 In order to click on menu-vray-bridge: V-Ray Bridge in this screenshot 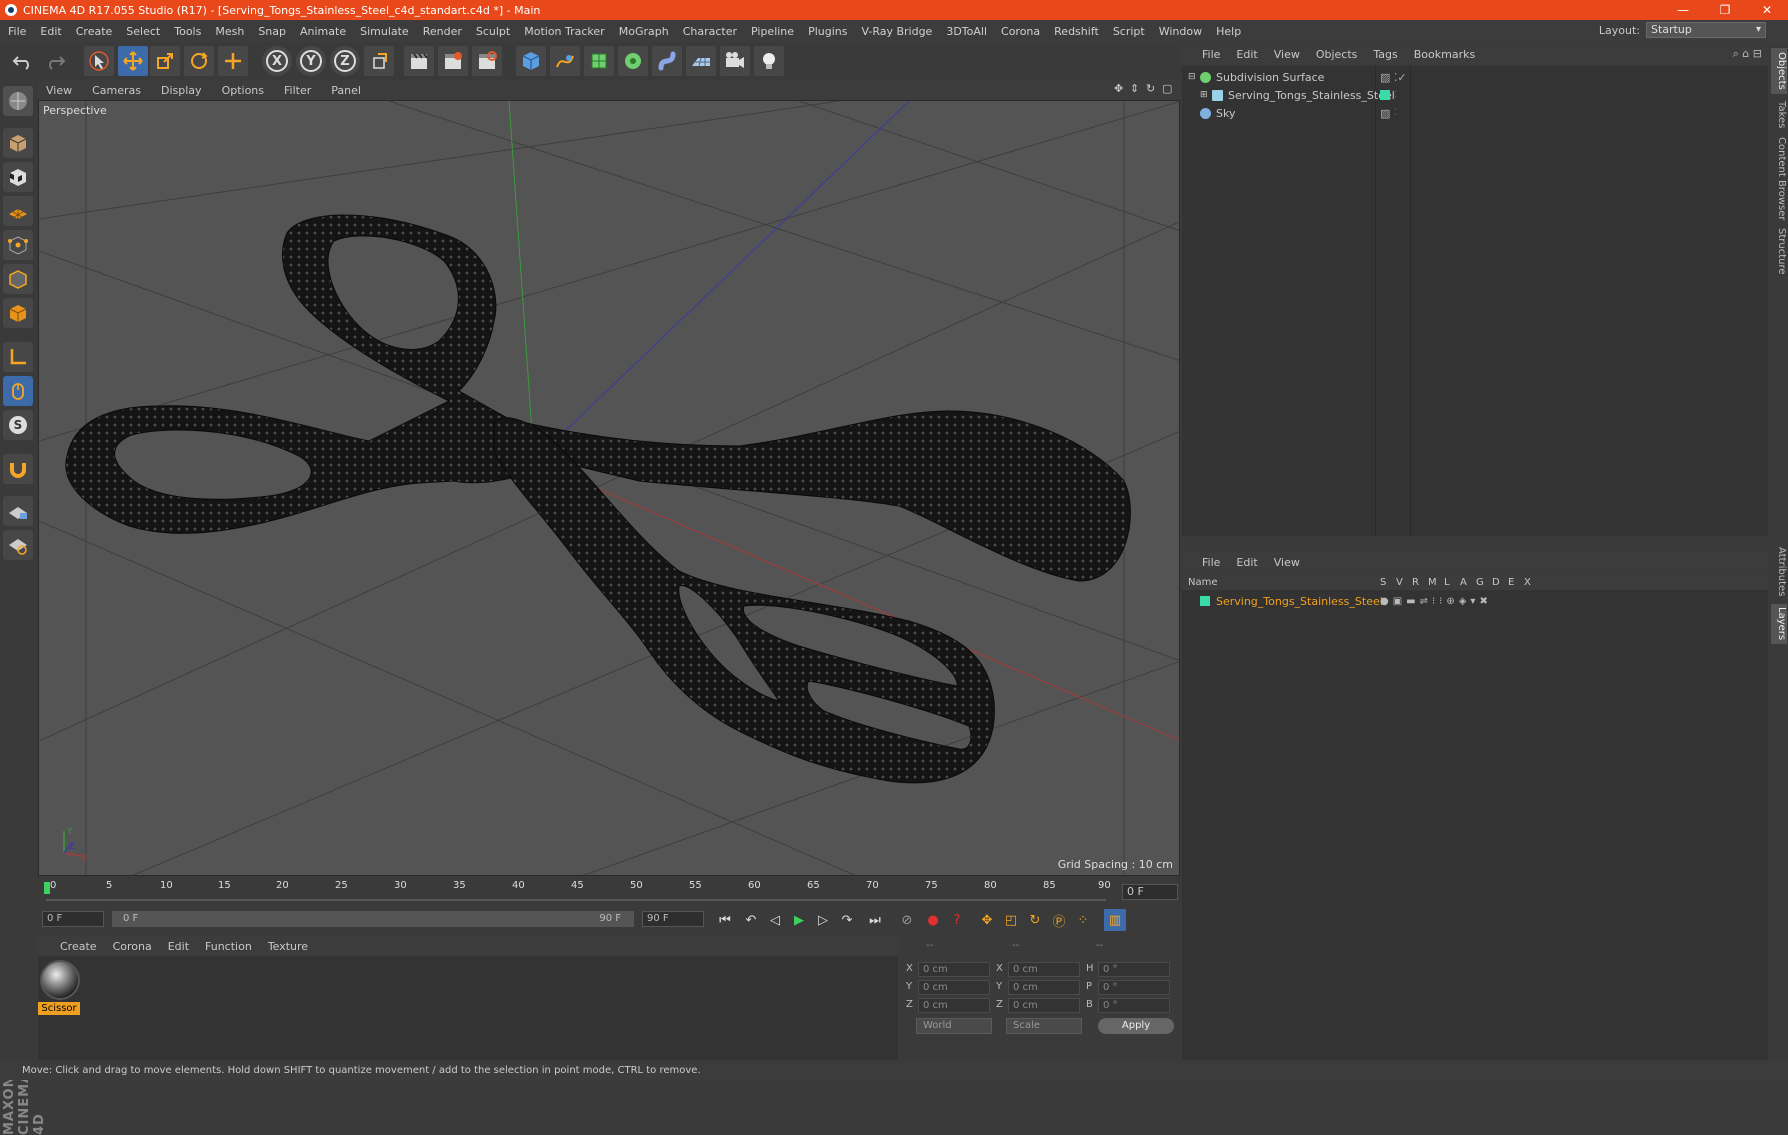, I will do `click(896, 31)`.